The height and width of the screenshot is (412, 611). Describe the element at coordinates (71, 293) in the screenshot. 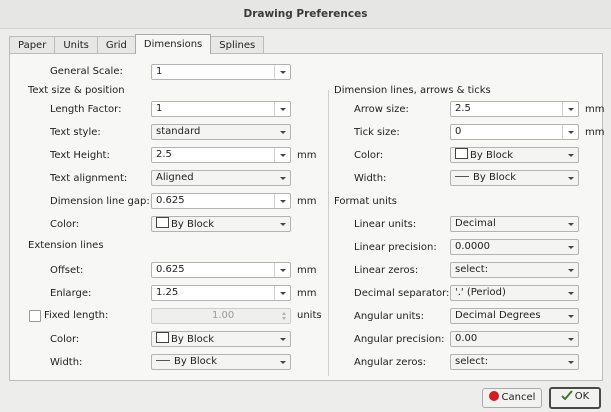

I see `enlarge-label: Enlarge:` at that location.